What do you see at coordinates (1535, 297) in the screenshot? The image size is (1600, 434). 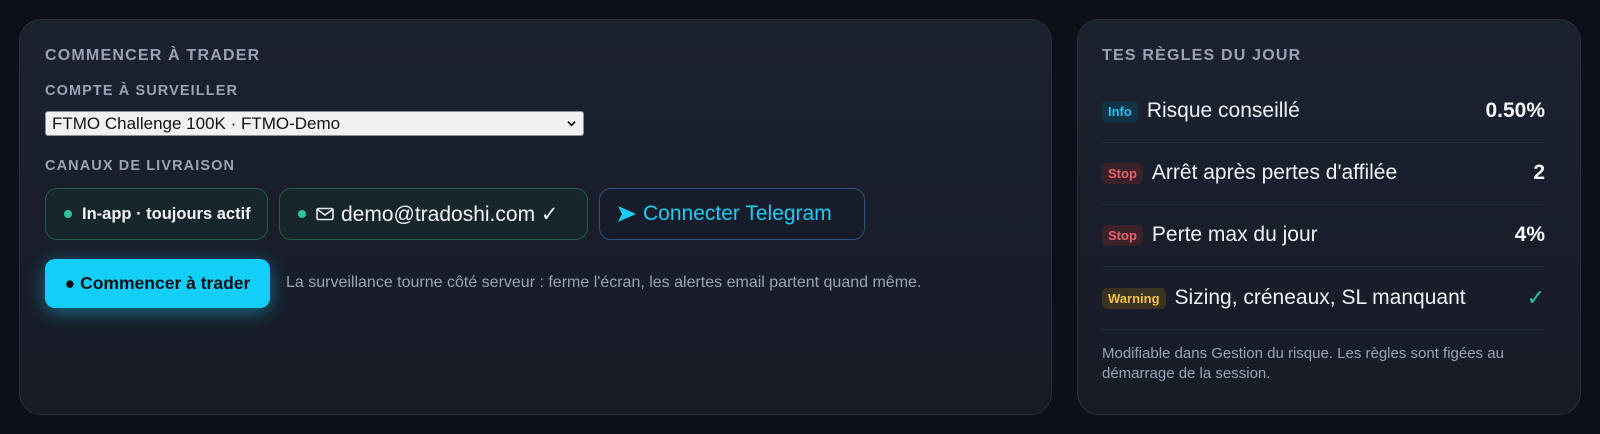 I see `check-icon: ✓` at bounding box center [1535, 297].